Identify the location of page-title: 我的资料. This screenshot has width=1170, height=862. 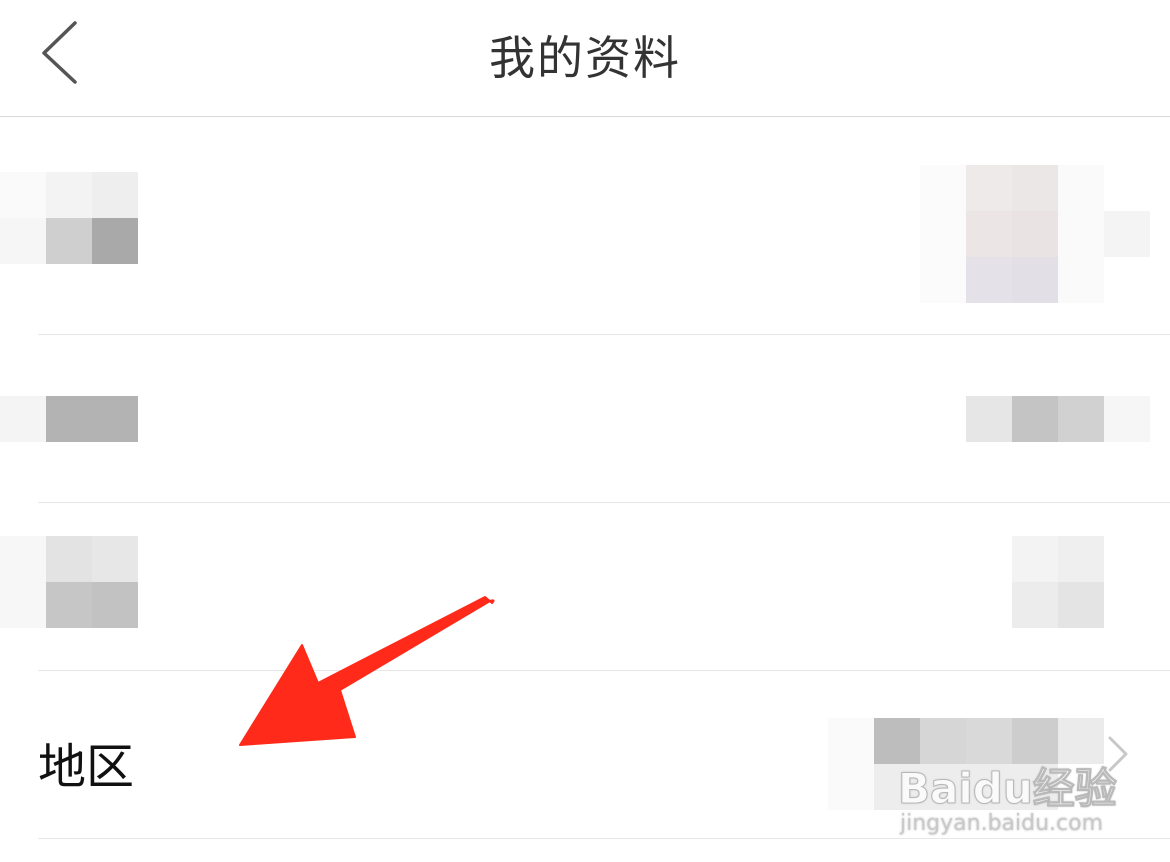
(585, 58).